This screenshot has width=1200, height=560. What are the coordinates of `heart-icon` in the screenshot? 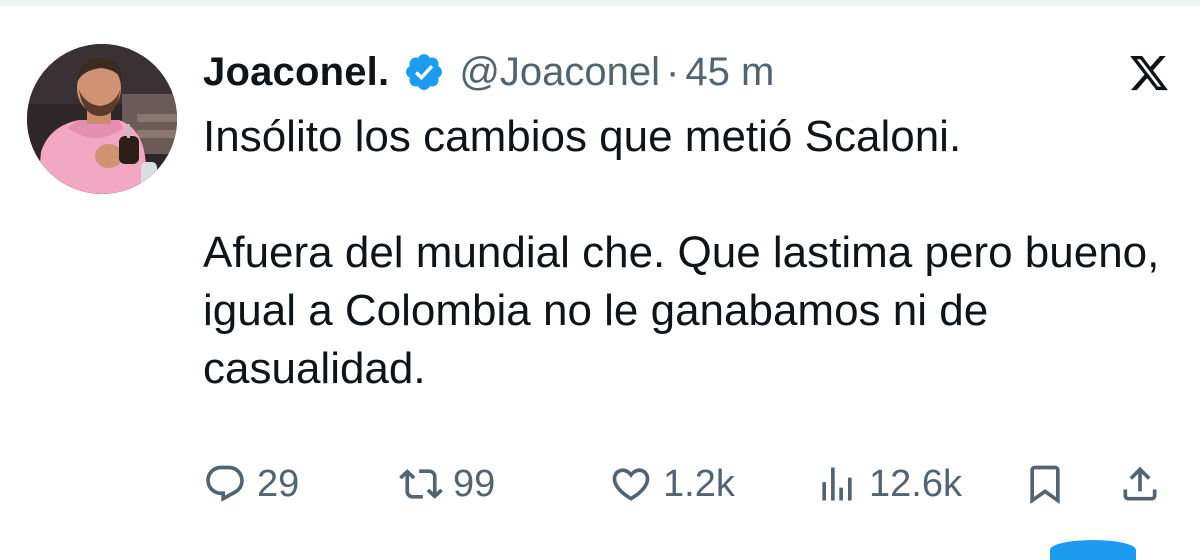 It's located at (631, 484).